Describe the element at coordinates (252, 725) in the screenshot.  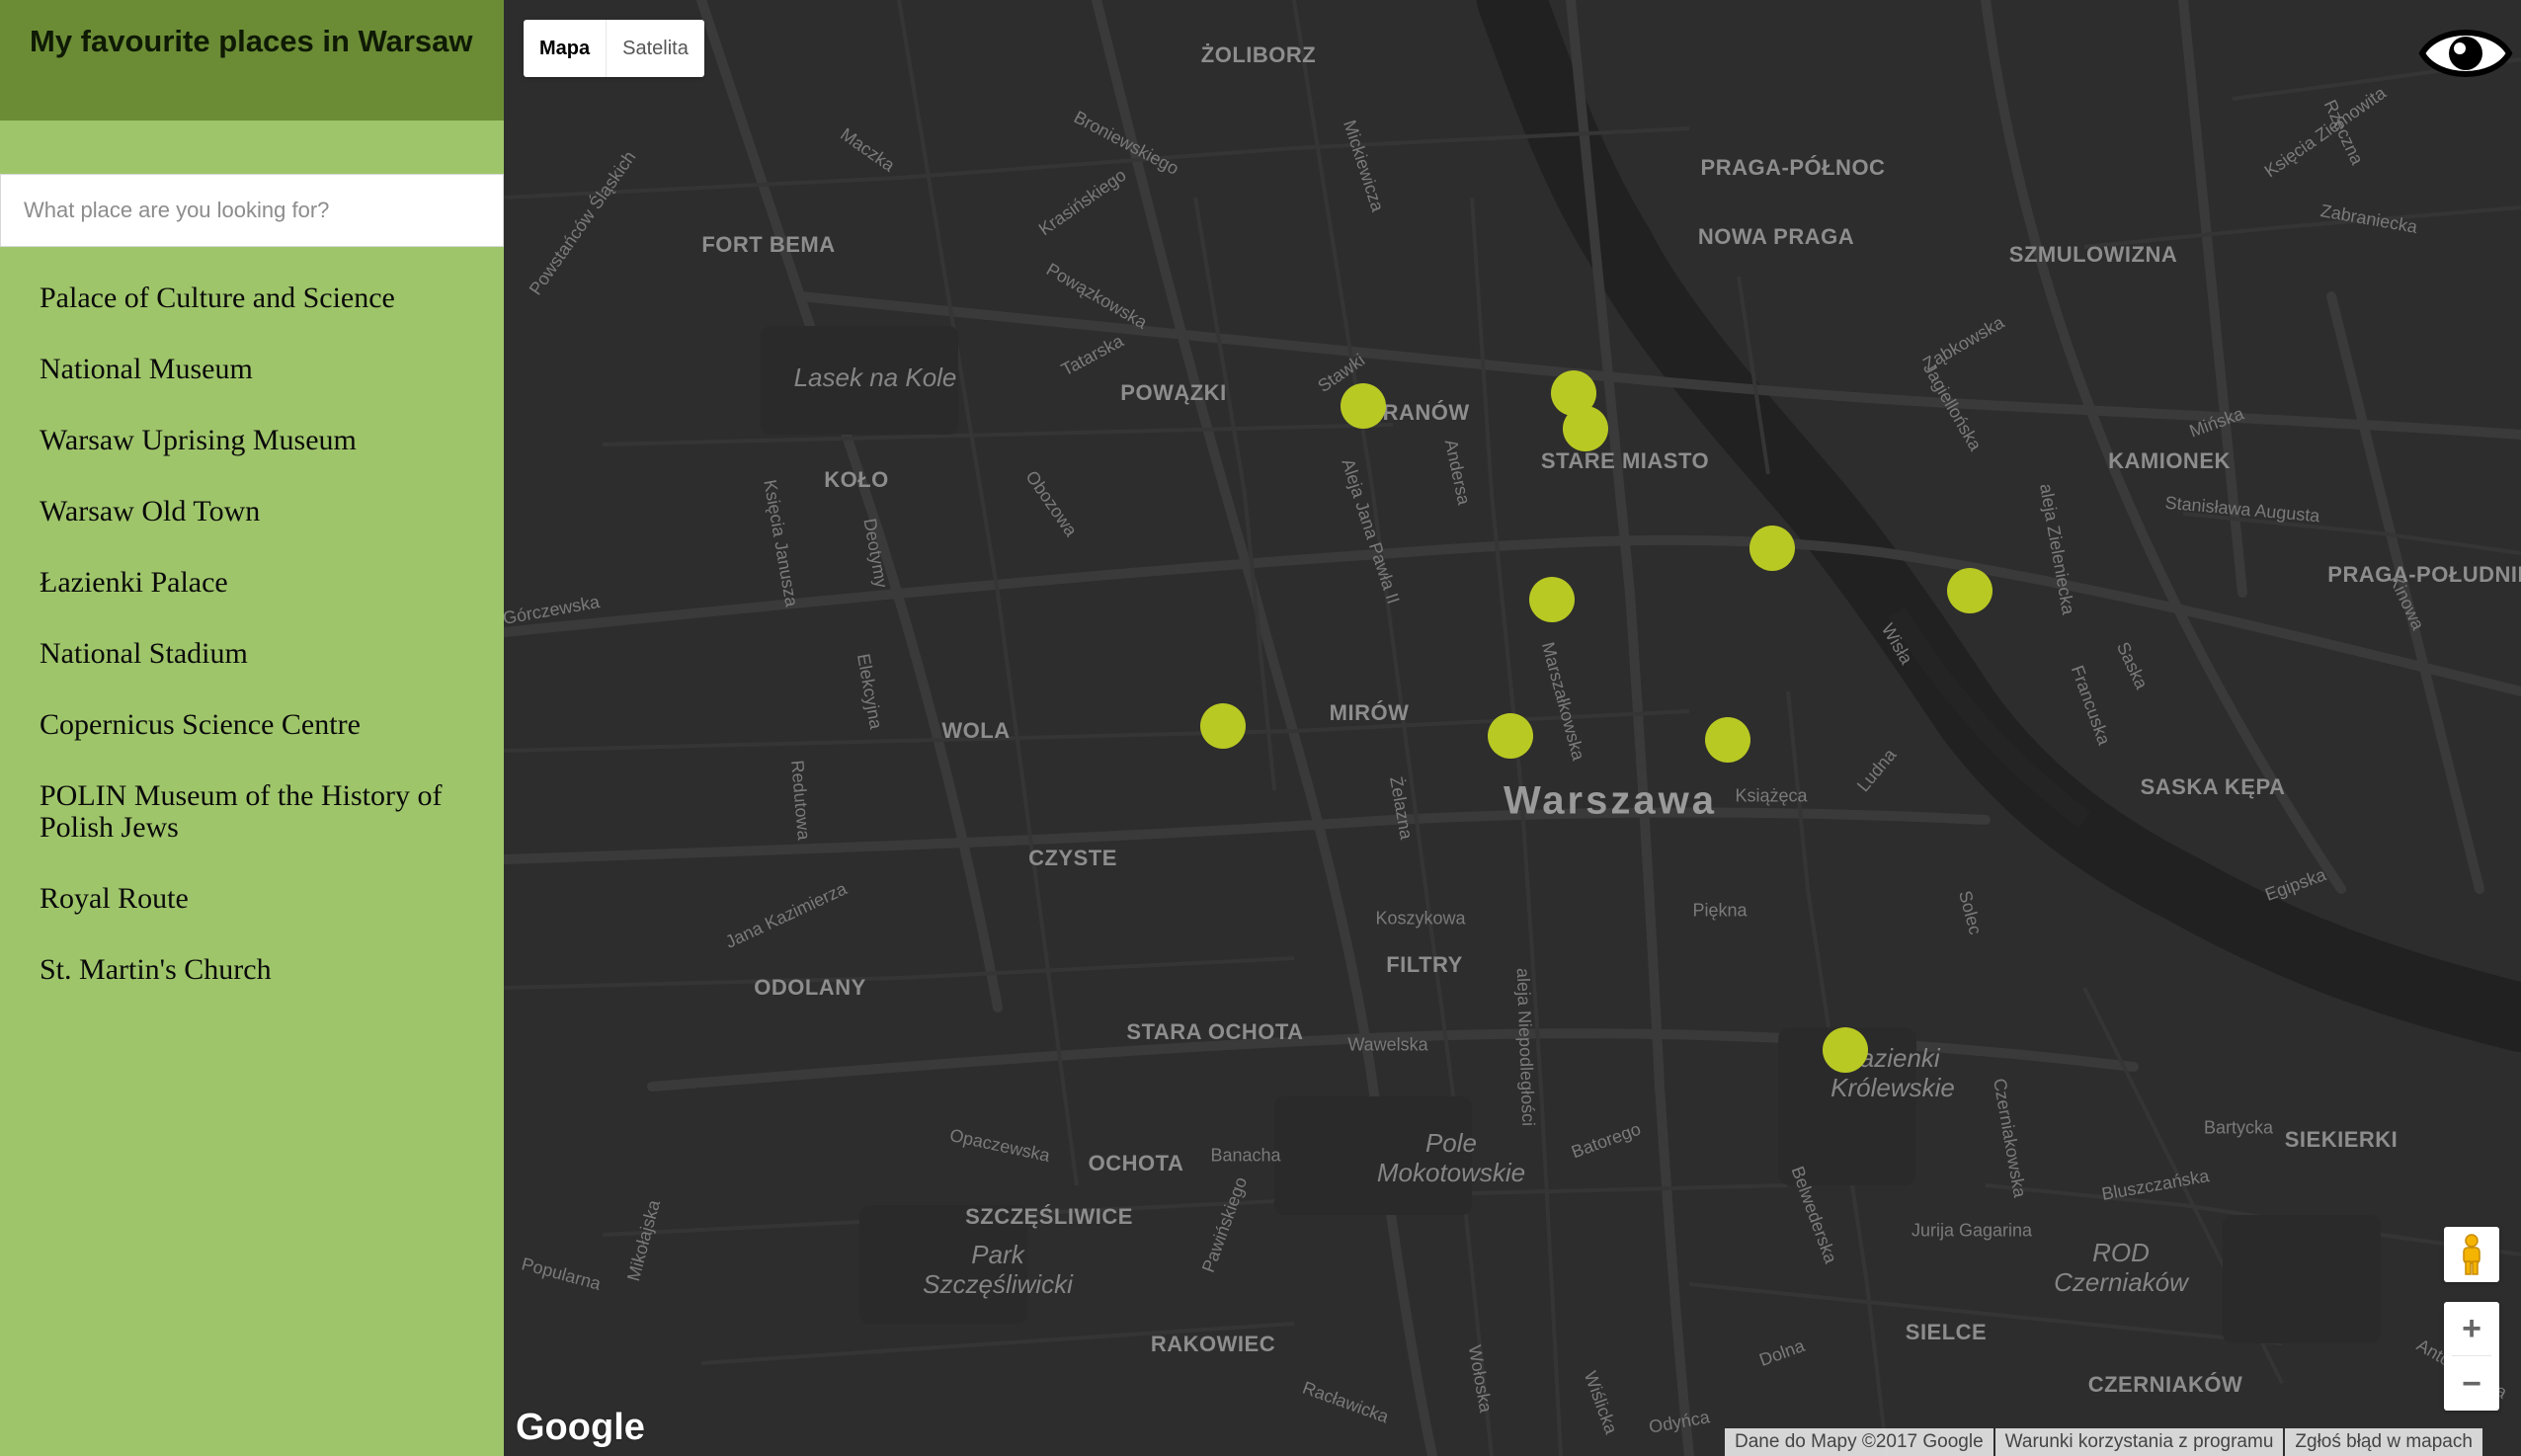
I see `list-item: Copernicus Science Centre` at that location.